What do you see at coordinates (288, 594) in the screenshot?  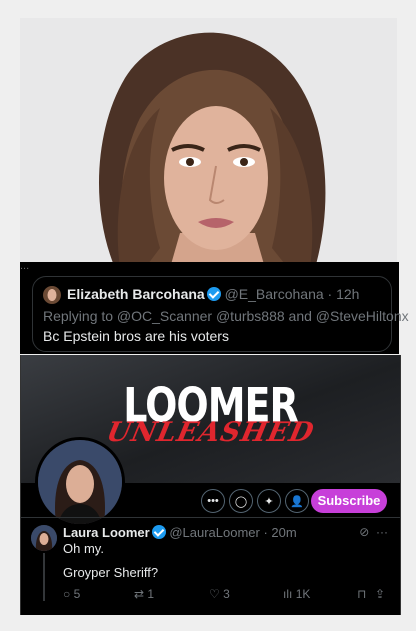 I see `views-icon: ılı` at bounding box center [288, 594].